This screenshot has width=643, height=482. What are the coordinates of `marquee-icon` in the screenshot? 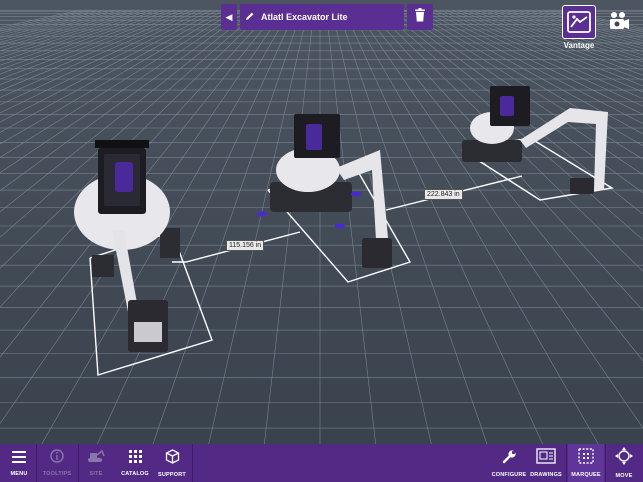 It's located at (586, 458).